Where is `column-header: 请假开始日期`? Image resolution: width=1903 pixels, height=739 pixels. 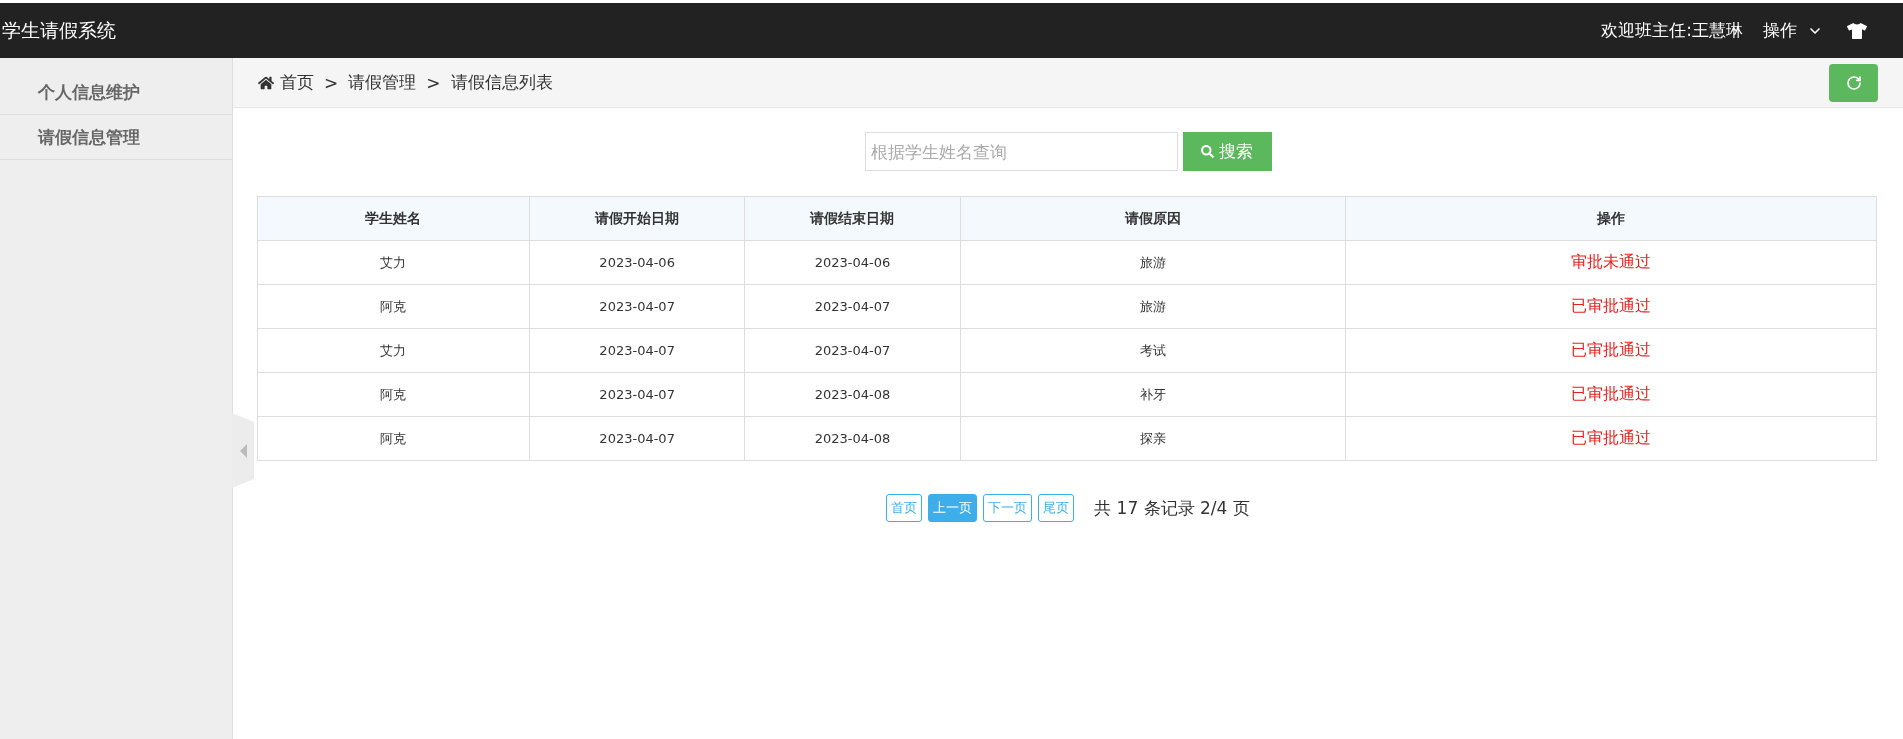
column-header: 请假开始日期 is located at coordinates (637, 218).